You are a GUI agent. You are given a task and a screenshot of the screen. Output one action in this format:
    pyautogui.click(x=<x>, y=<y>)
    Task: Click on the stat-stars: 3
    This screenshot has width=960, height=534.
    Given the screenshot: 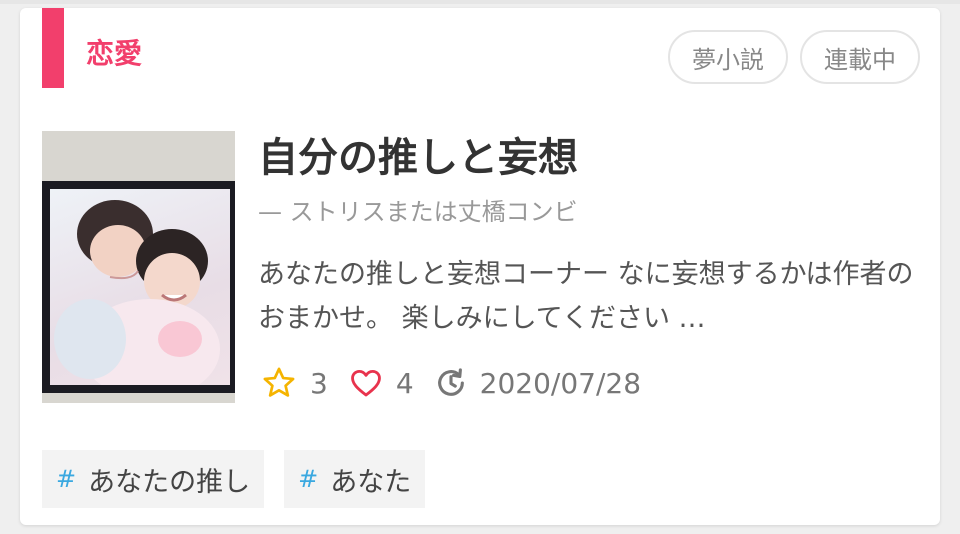 What is the action you would take?
    pyautogui.click(x=294, y=383)
    